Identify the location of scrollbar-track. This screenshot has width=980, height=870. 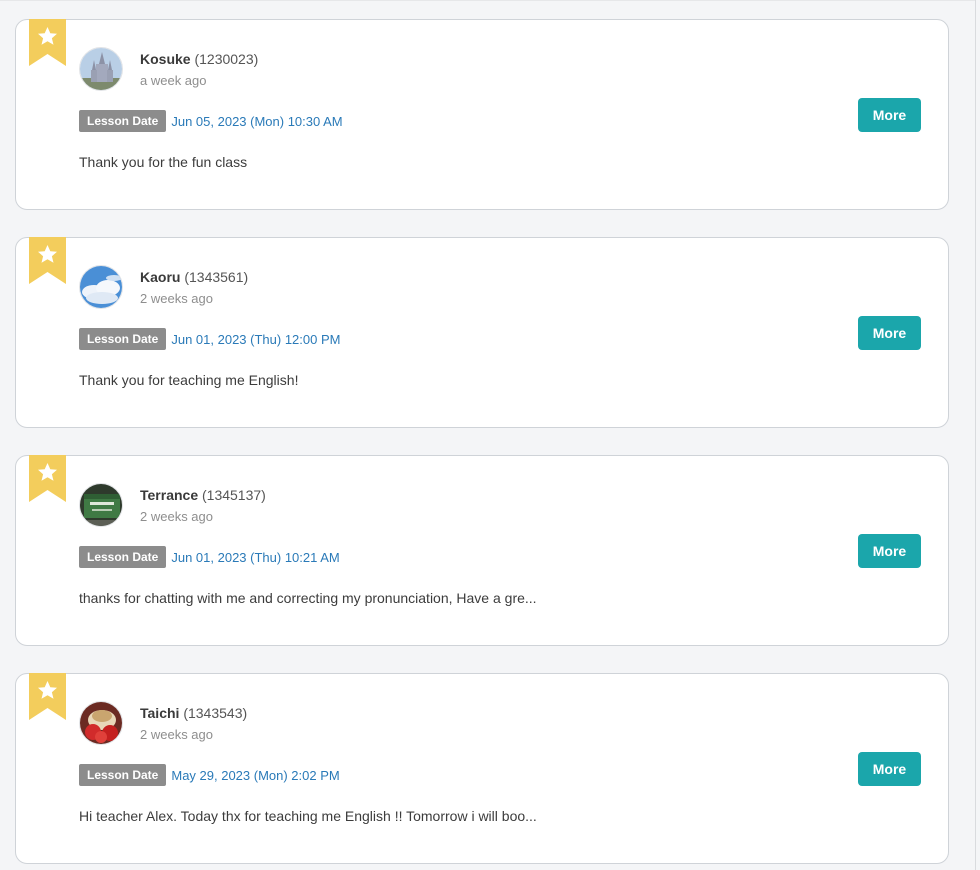
(975, 435).